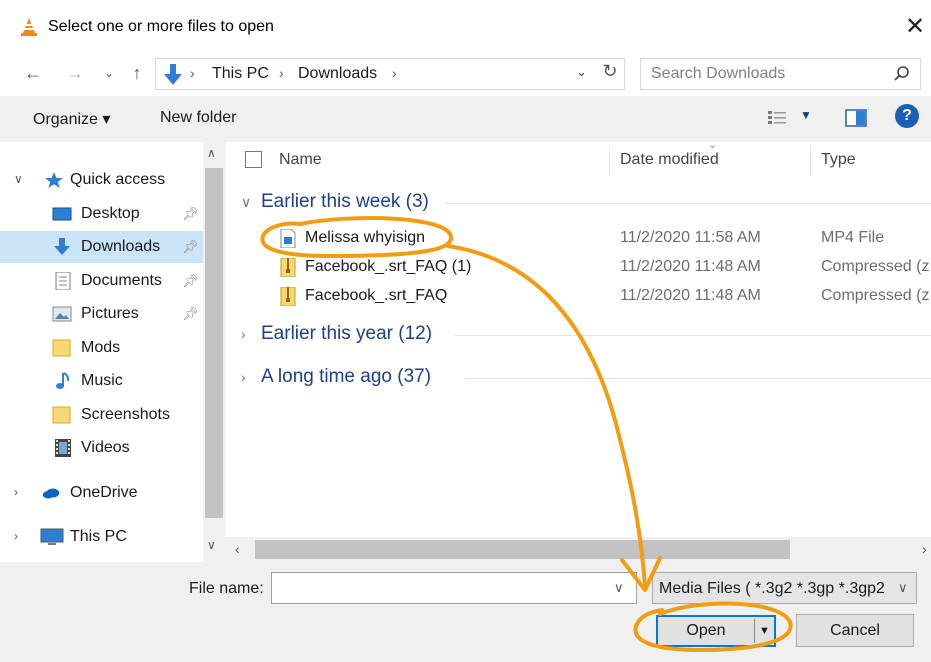 The image size is (931, 662). What do you see at coordinates (137, 73) in the screenshot?
I see `up-arrow-icon: ↑` at bounding box center [137, 73].